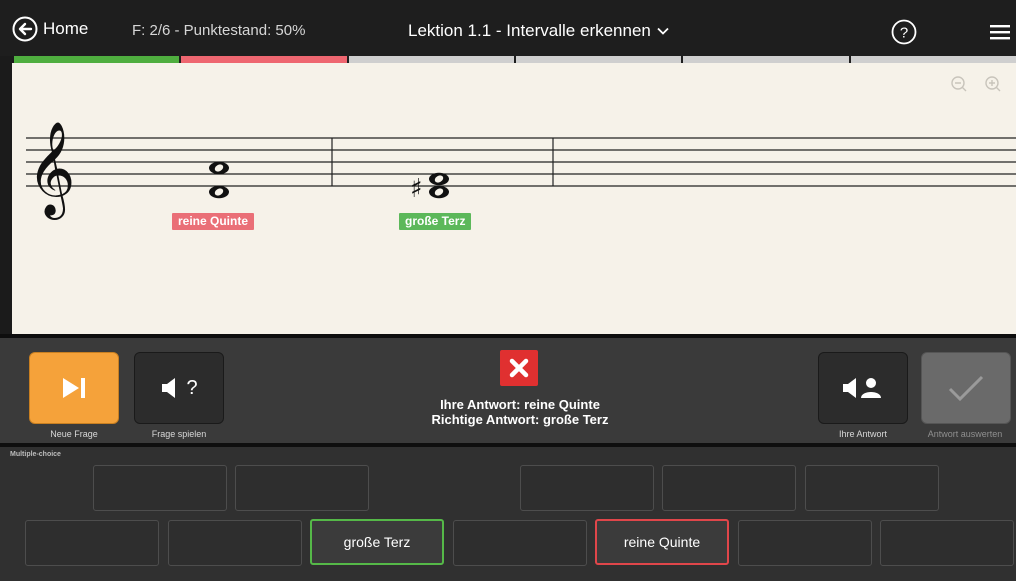  What do you see at coordinates (416, 189) in the screenshot?
I see `sharp-accidental: ♯` at bounding box center [416, 189].